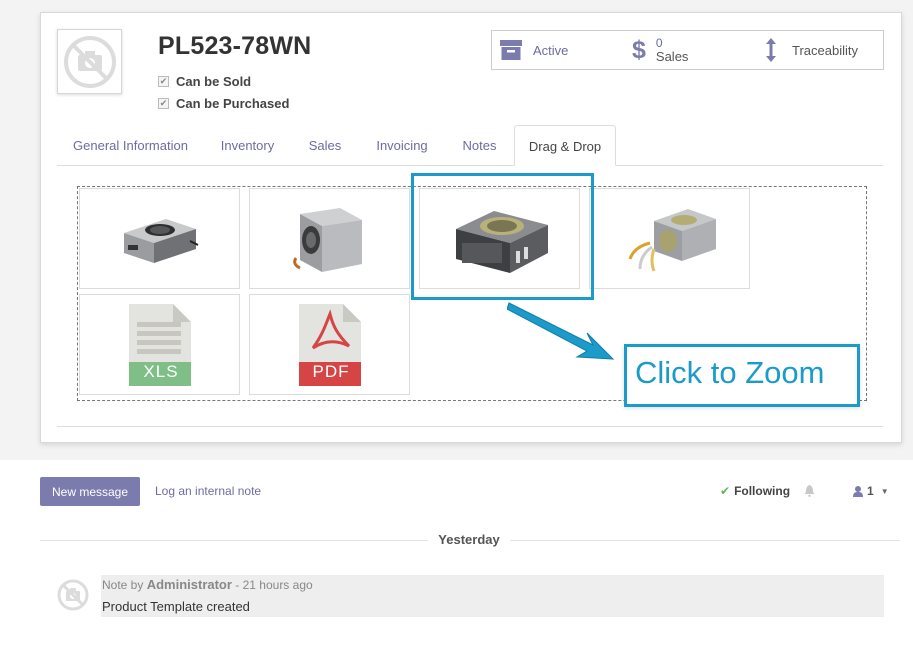 The height and width of the screenshot is (648, 913). What do you see at coordinates (659, 43) in the screenshot?
I see `sales-count: 0` at bounding box center [659, 43].